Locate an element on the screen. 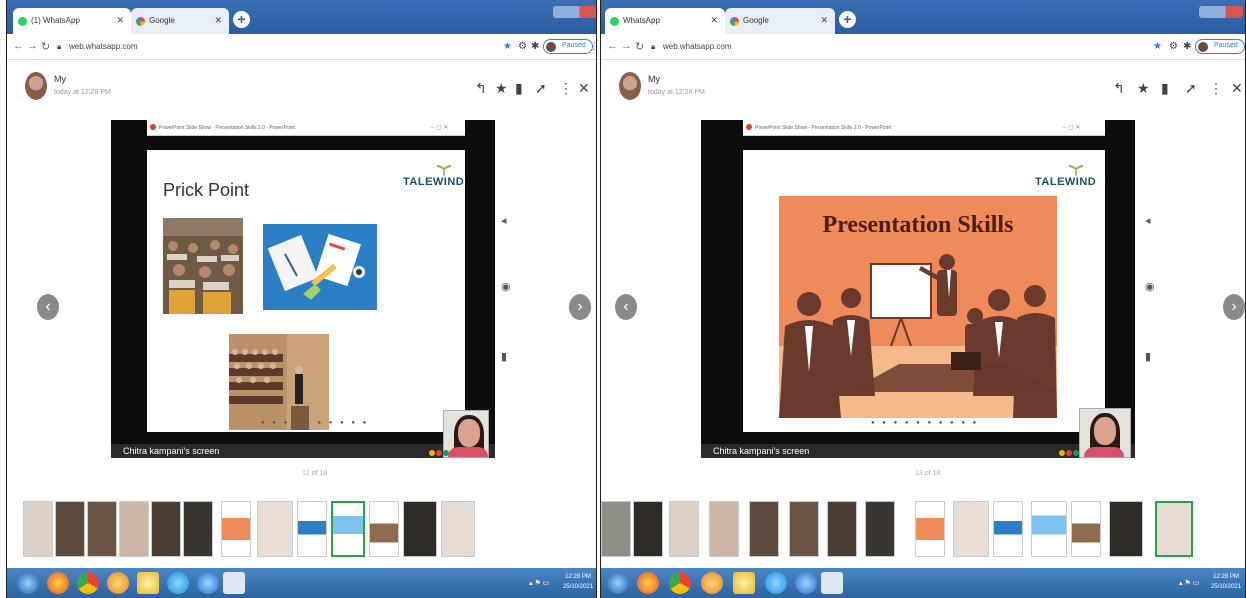 Image resolution: width=1246 pixels, height=598 pixels. tab-whatsapp: WhatsApp ✕ is located at coordinates (665, 21).